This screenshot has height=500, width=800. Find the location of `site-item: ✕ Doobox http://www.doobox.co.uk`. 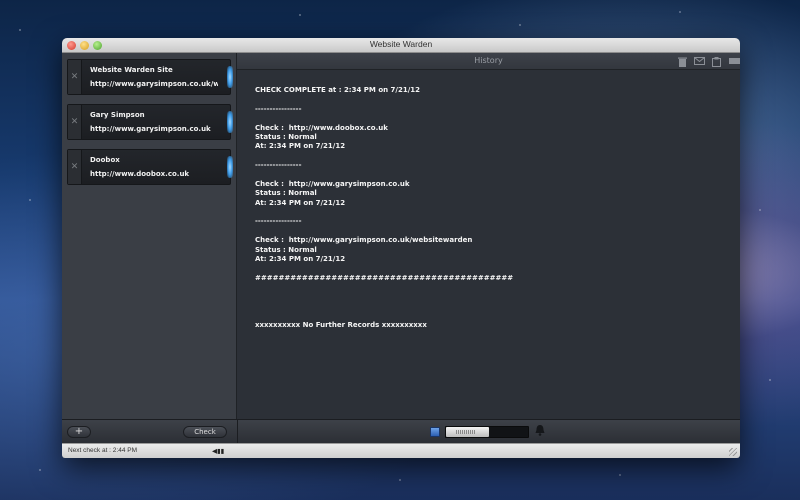

site-item: ✕ Doobox http://www.doobox.co.uk is located at coordinates (150, 167).